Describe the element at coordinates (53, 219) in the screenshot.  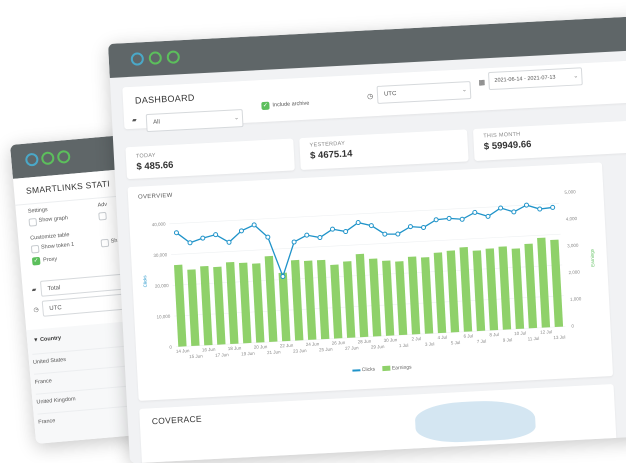
I see `show-graph-label: Show graph` at that location.